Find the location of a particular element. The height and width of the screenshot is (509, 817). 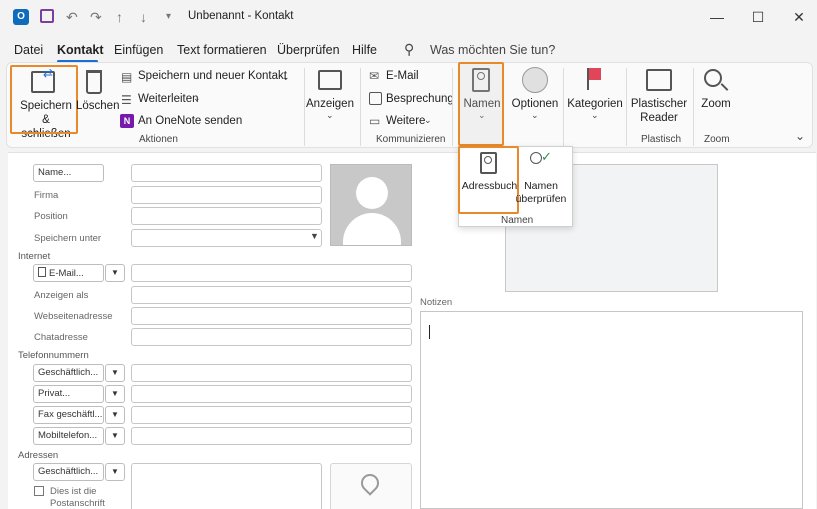

tab-ueberpruefen: Überprüfen is located at coordinates (308, 50).